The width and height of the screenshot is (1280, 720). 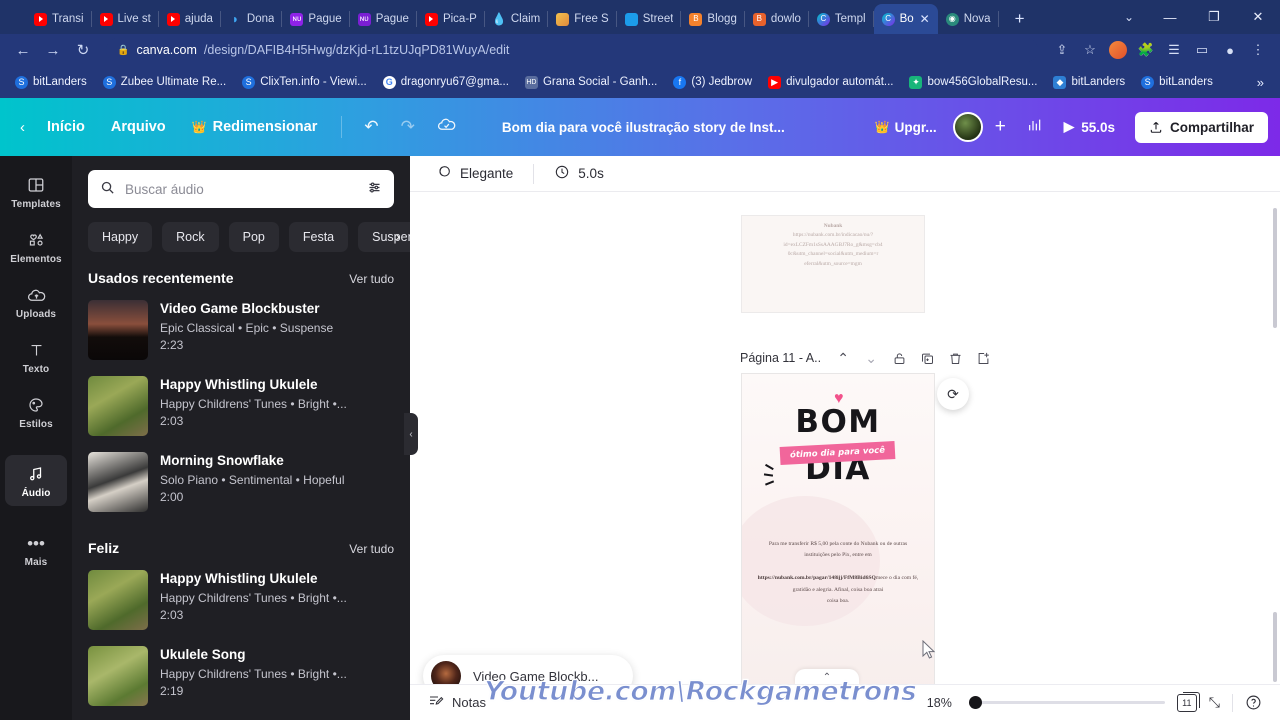 I want to click on cloud-saved-icon, so click(x=446, y=127).